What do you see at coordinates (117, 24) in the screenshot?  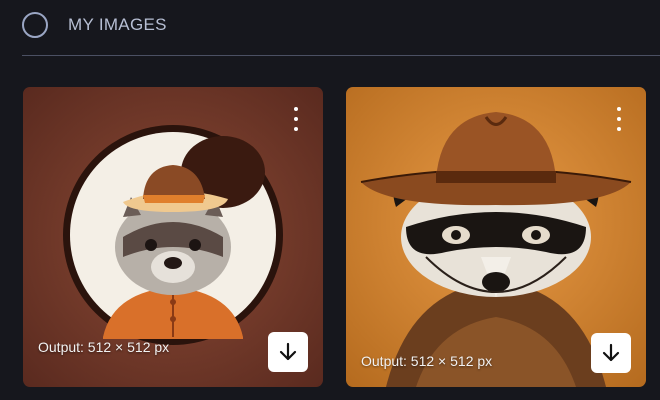 I see `section-title: MY IMAGES` at bounding box center [117, 24].